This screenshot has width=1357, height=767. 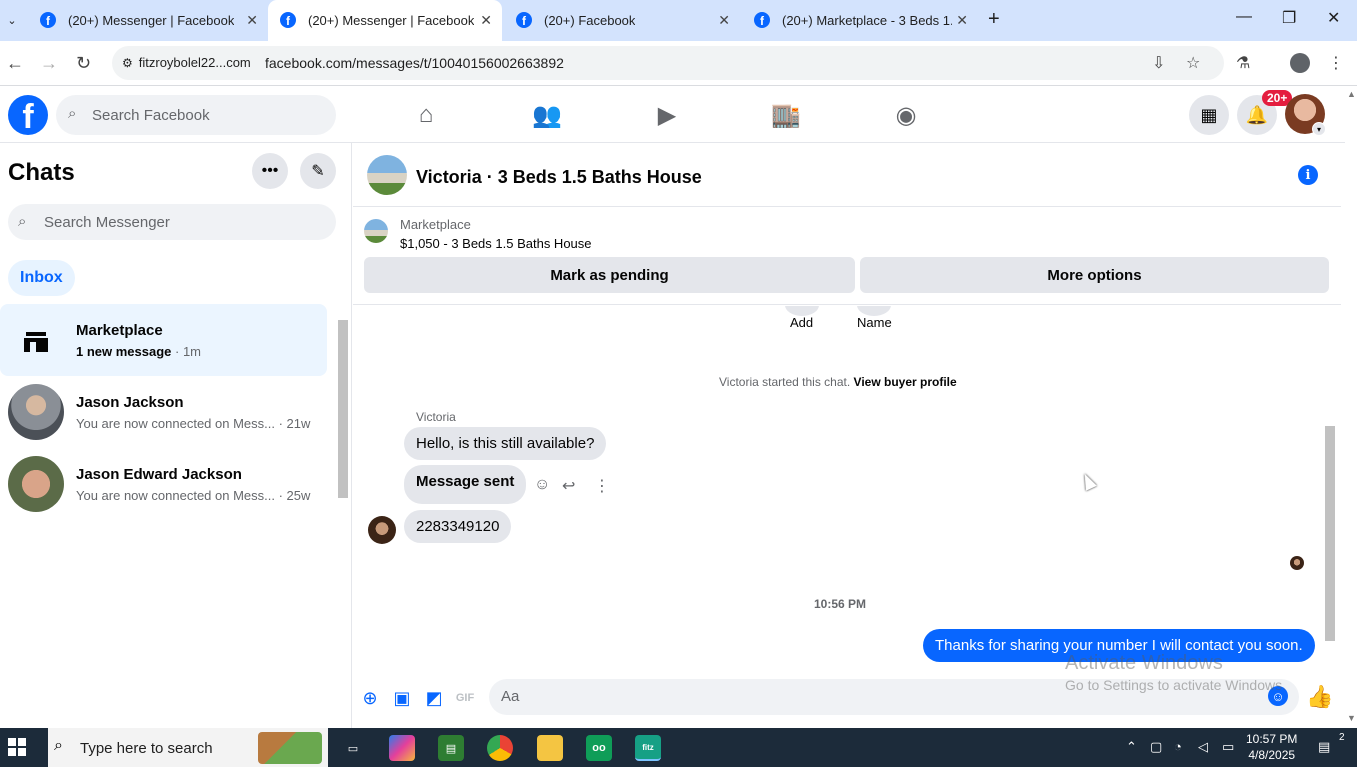 I want to click on file-explorer-icon, so click(x=550, y=748).